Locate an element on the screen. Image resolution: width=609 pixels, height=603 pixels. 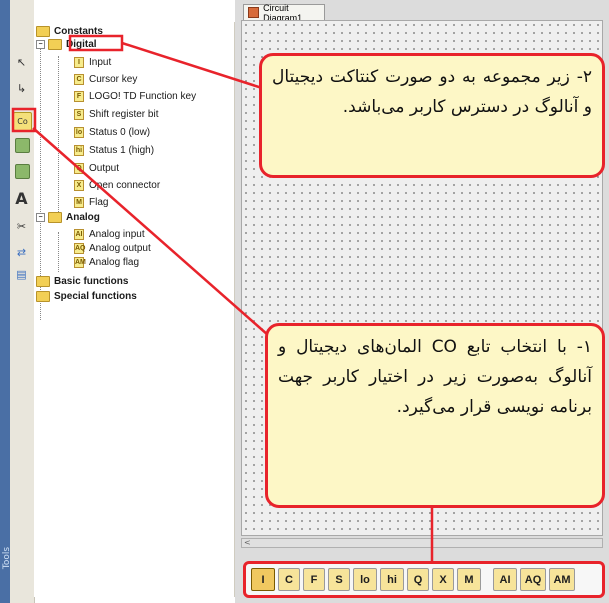
cursor-key-icon: C is located at coordinates (79, 79).